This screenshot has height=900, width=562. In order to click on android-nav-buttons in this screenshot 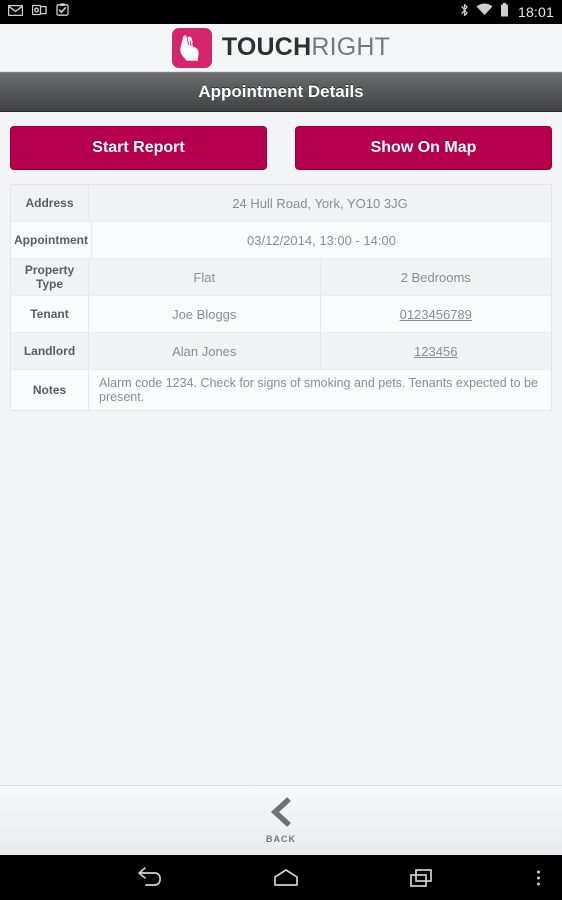, I will do `click(281, 877)`.